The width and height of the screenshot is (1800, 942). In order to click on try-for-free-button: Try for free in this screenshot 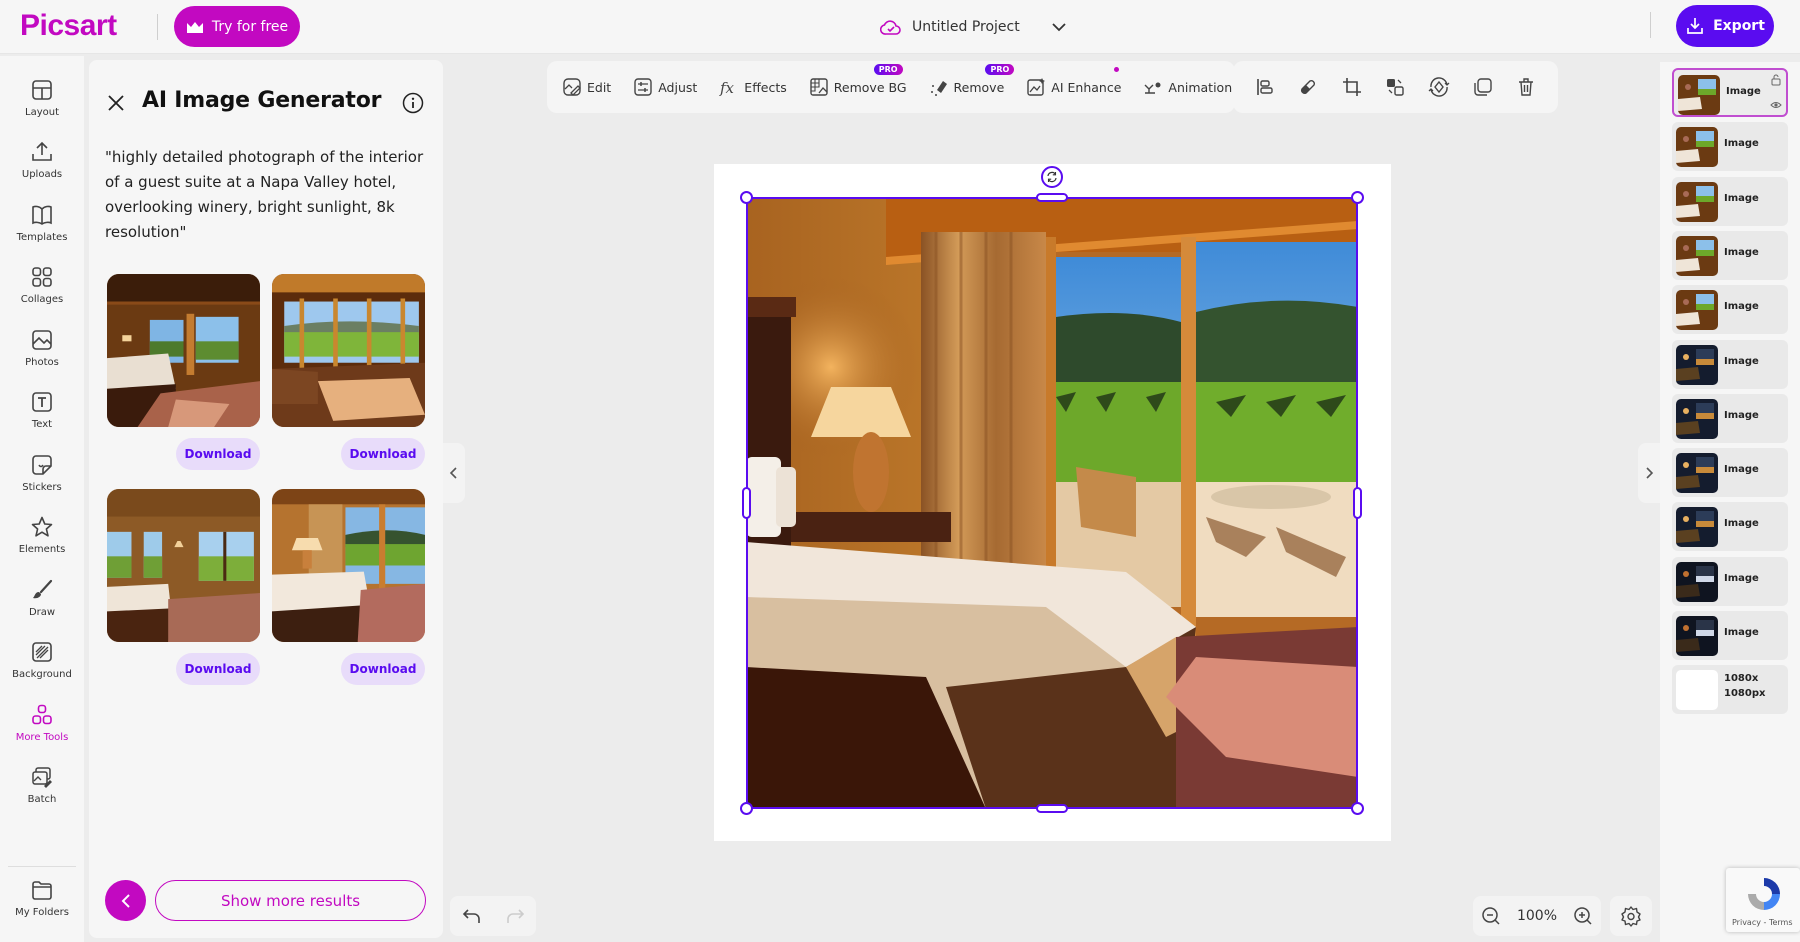, I will do `click(237, 26)`.